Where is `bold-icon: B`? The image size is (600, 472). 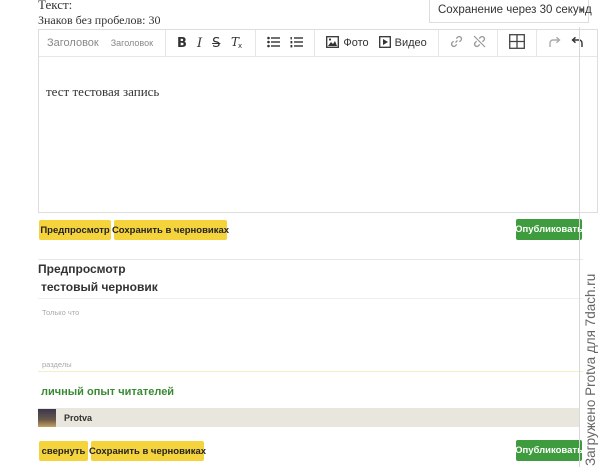 bold-icon: B is located at coordinates (182, 43).